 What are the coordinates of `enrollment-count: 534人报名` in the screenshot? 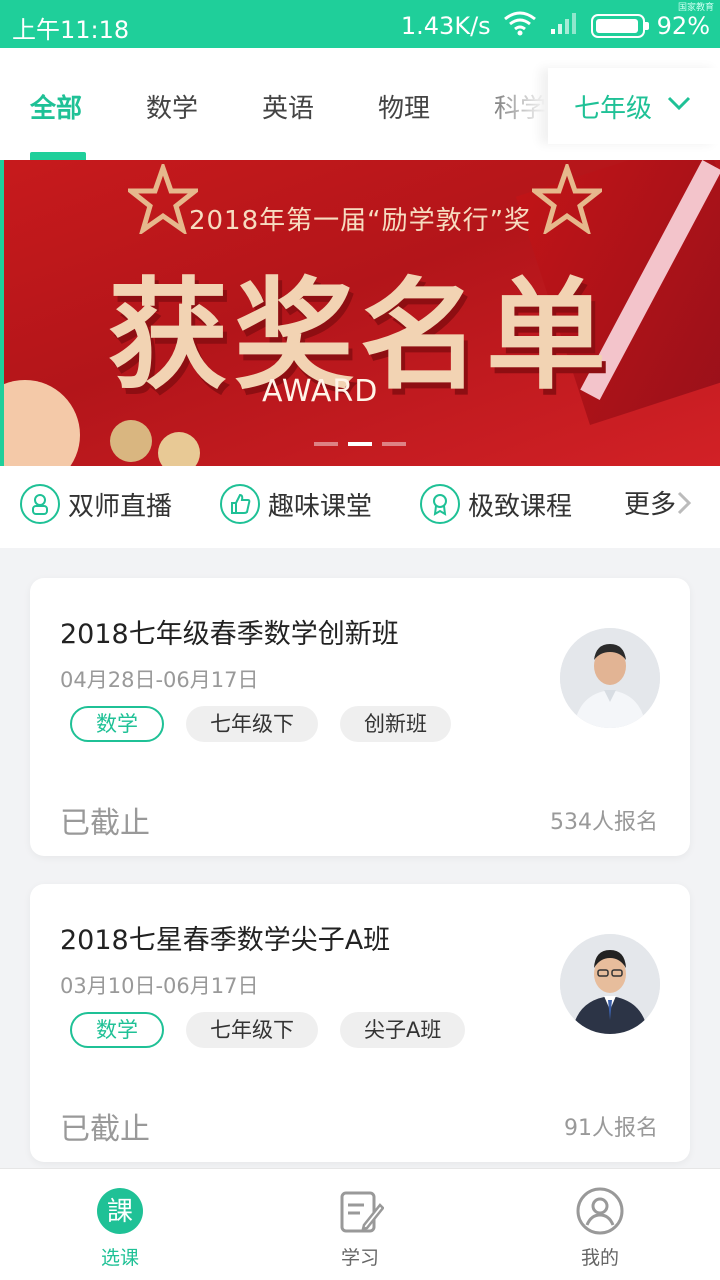 It's located at (604, 822).